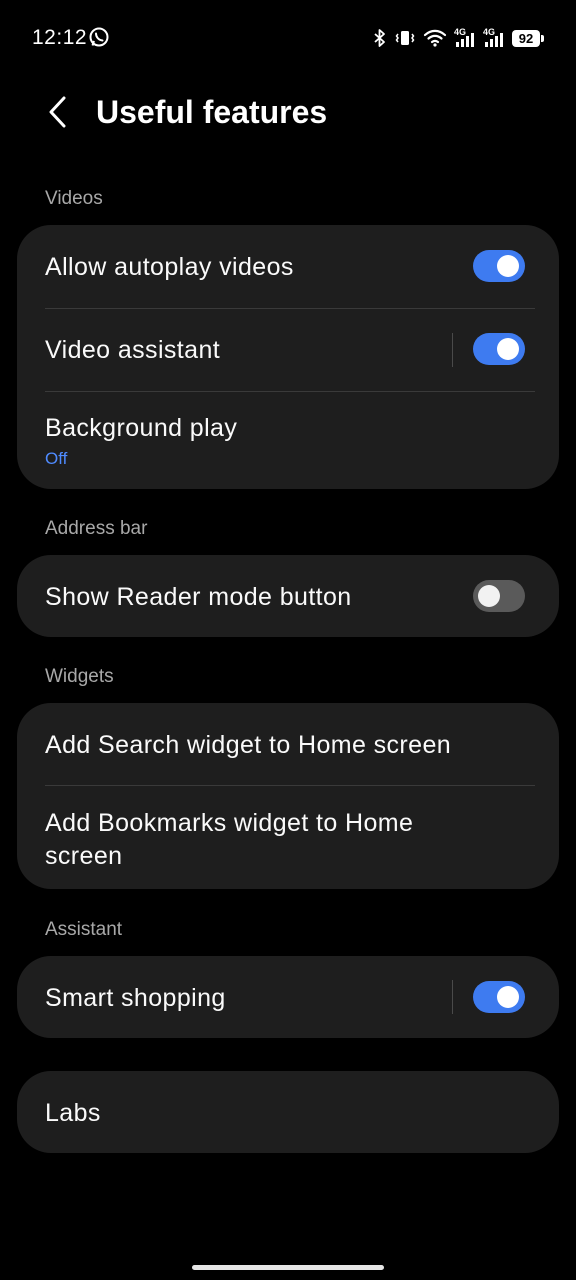 The height and width of the screenshot is (1280, 576). I want to click on status-icons: 4G 4G 92, so click(458, 38).